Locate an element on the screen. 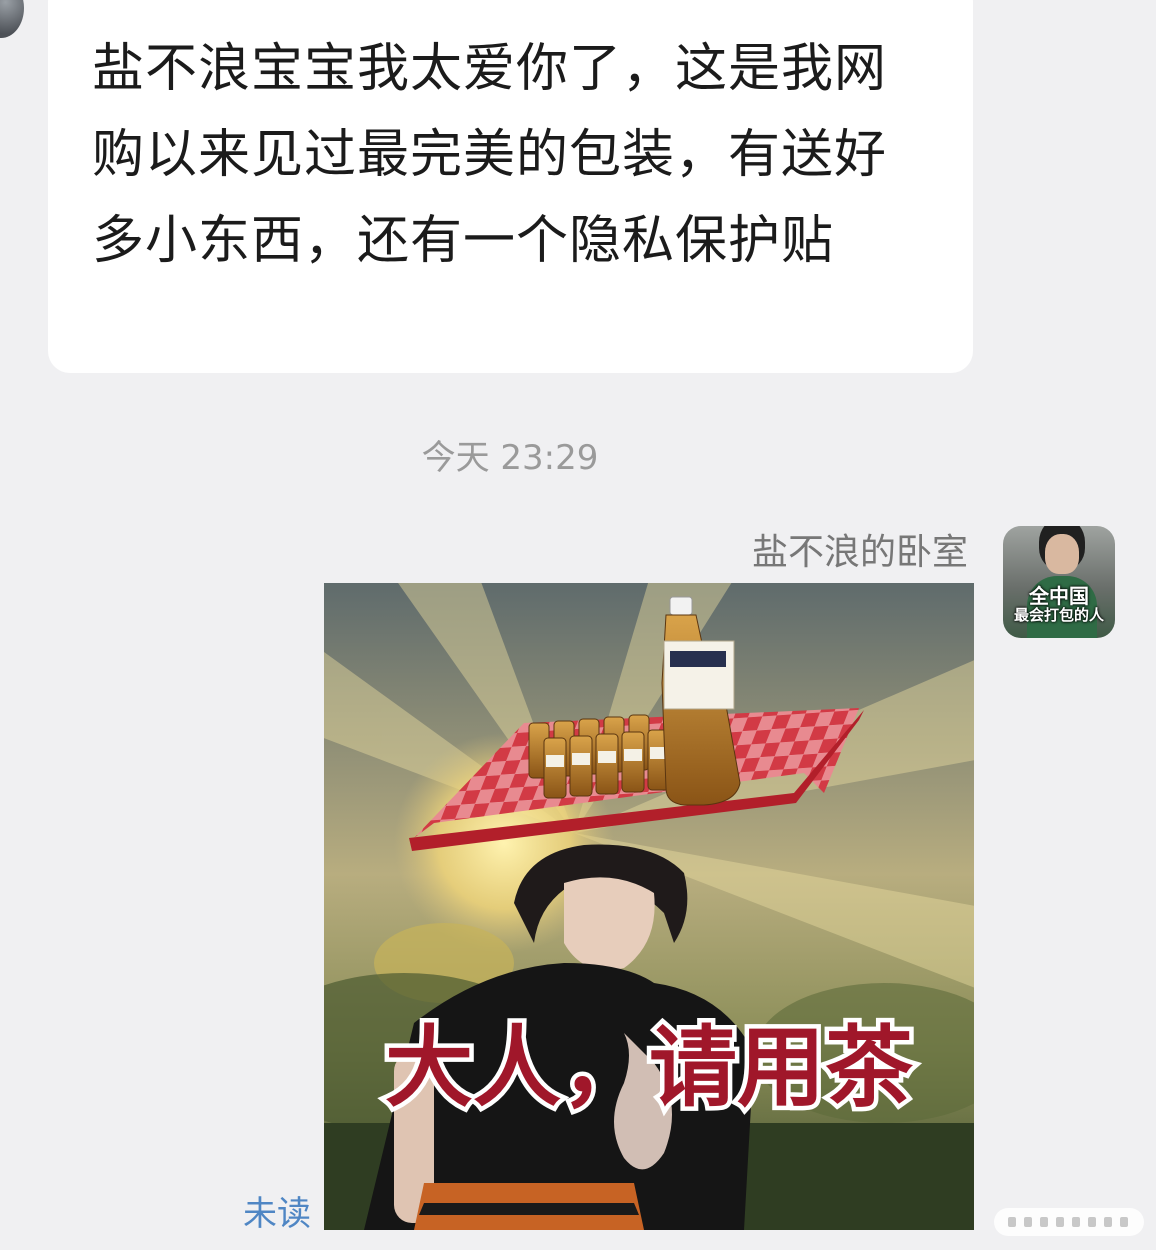 The height and width of the screenshot is (1250, 1156). message-timestamp: 今天 23:29 is located at coordinates (510, 458).